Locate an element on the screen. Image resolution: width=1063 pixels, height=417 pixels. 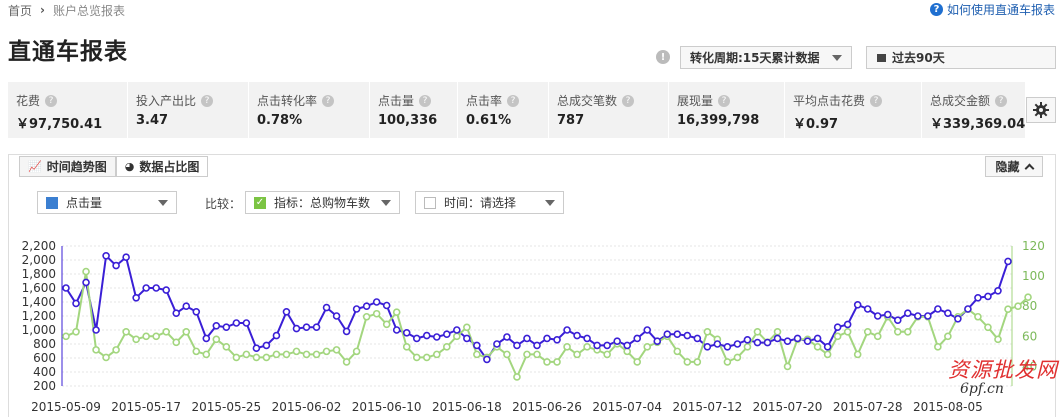
x-tick-label: 2015-05-17 is located at coordinates (146, 407).